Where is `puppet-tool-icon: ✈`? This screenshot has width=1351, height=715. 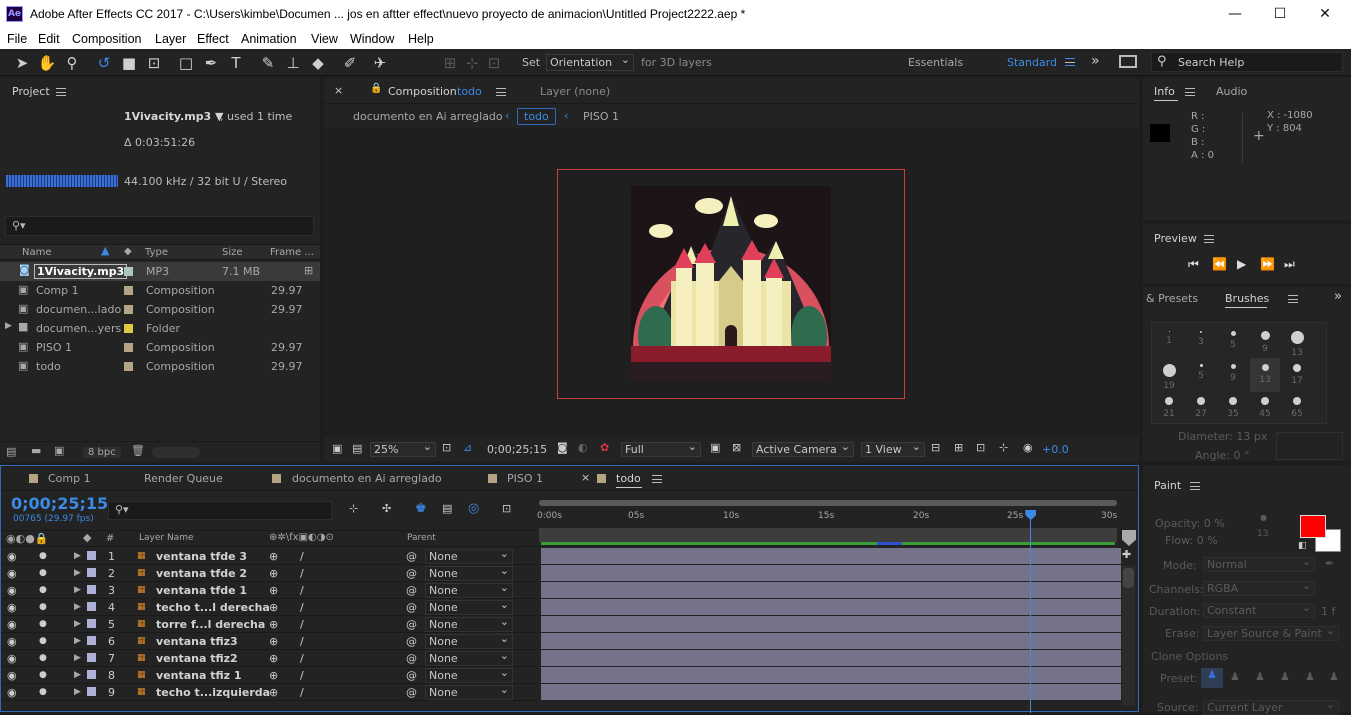 puppet-tool-icon: ✈ is located at coordinates (380, 63).